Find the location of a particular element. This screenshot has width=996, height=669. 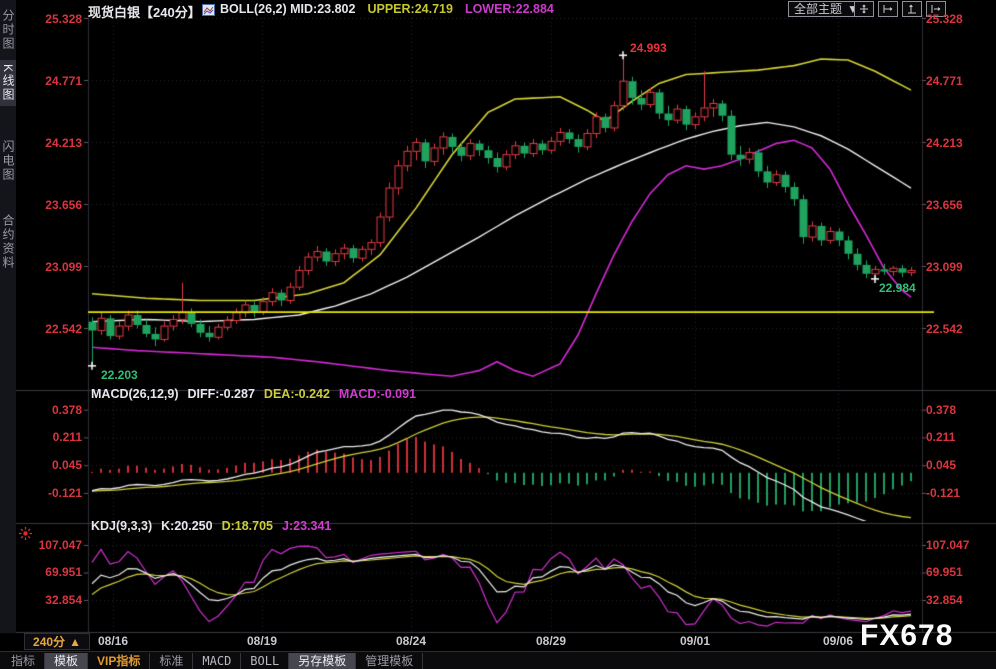

sidebar-tab: K线图 is located at coordinates (8, 83).